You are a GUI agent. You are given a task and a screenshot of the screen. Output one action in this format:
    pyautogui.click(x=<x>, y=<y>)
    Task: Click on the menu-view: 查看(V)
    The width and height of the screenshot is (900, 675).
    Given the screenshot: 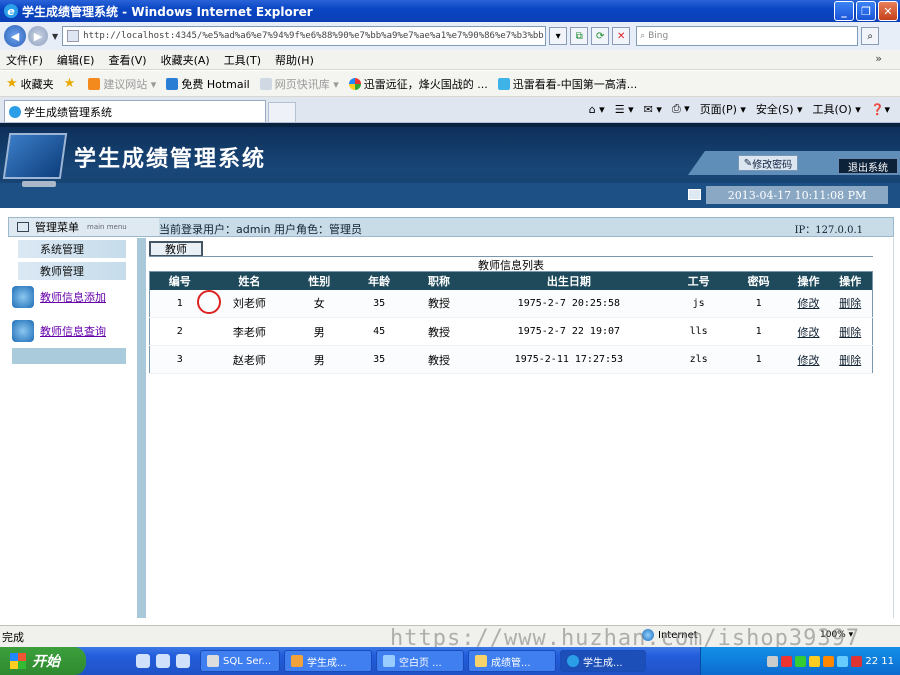 What is the action you would take?
    pyautogui.click(x=127, y=60)
    